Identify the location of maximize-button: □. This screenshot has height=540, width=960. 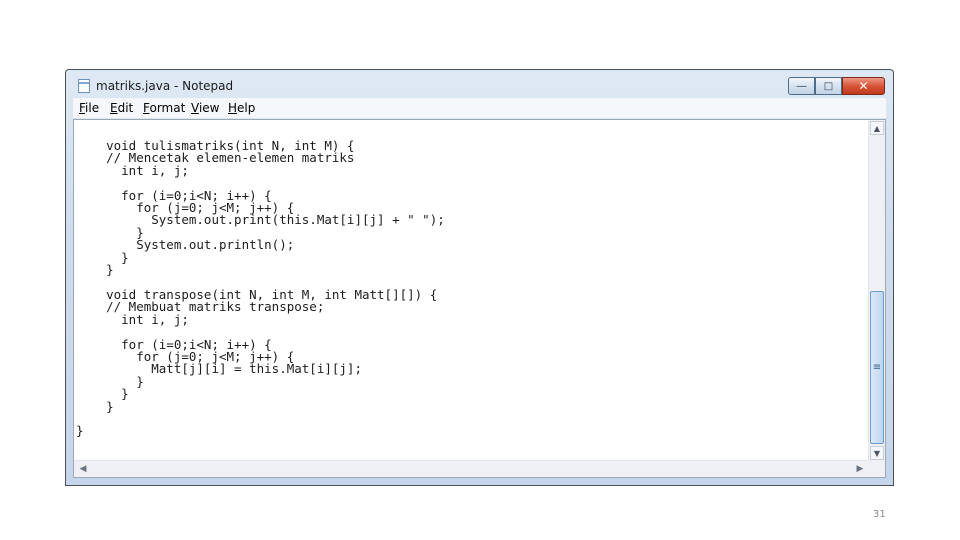
(828, 86).